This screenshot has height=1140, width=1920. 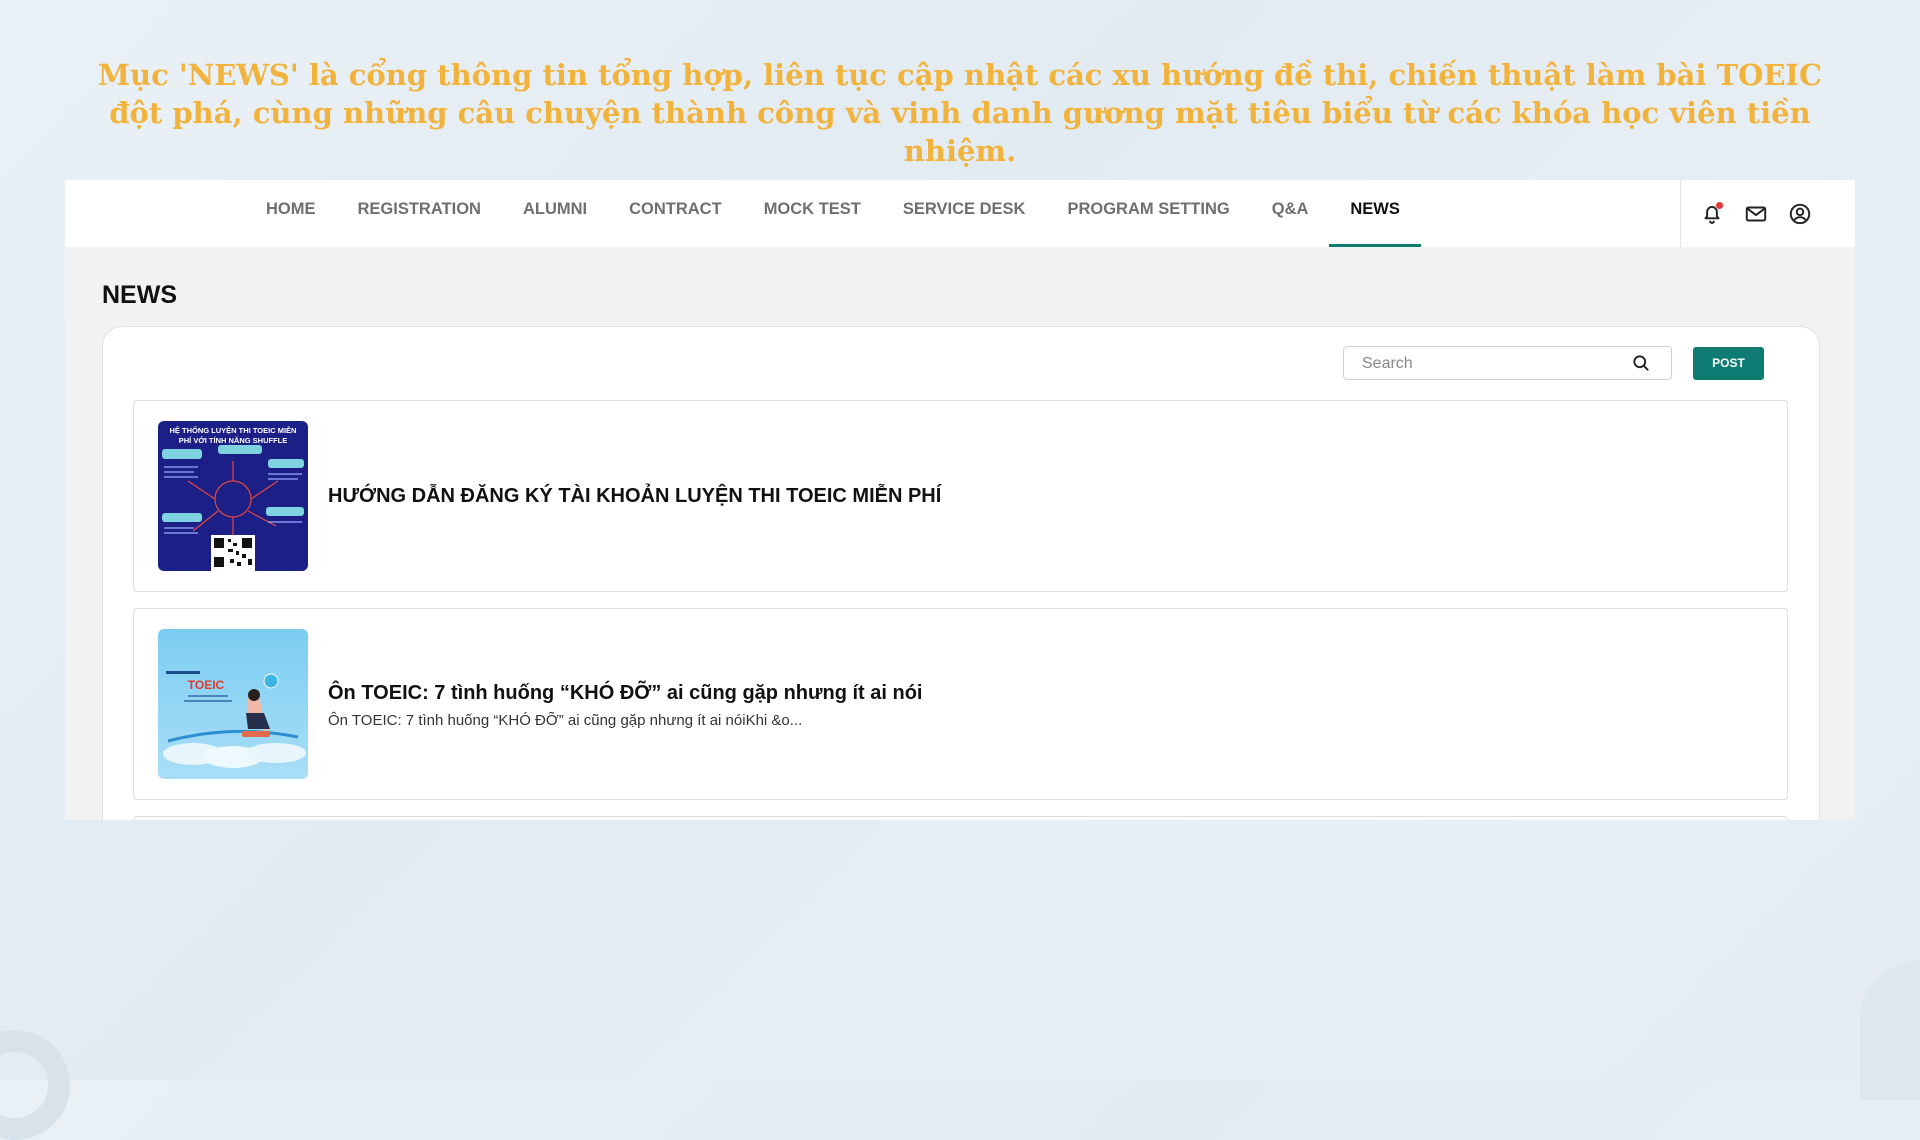 I want to click on user-circle-icon, so click(x=1800, y=214).